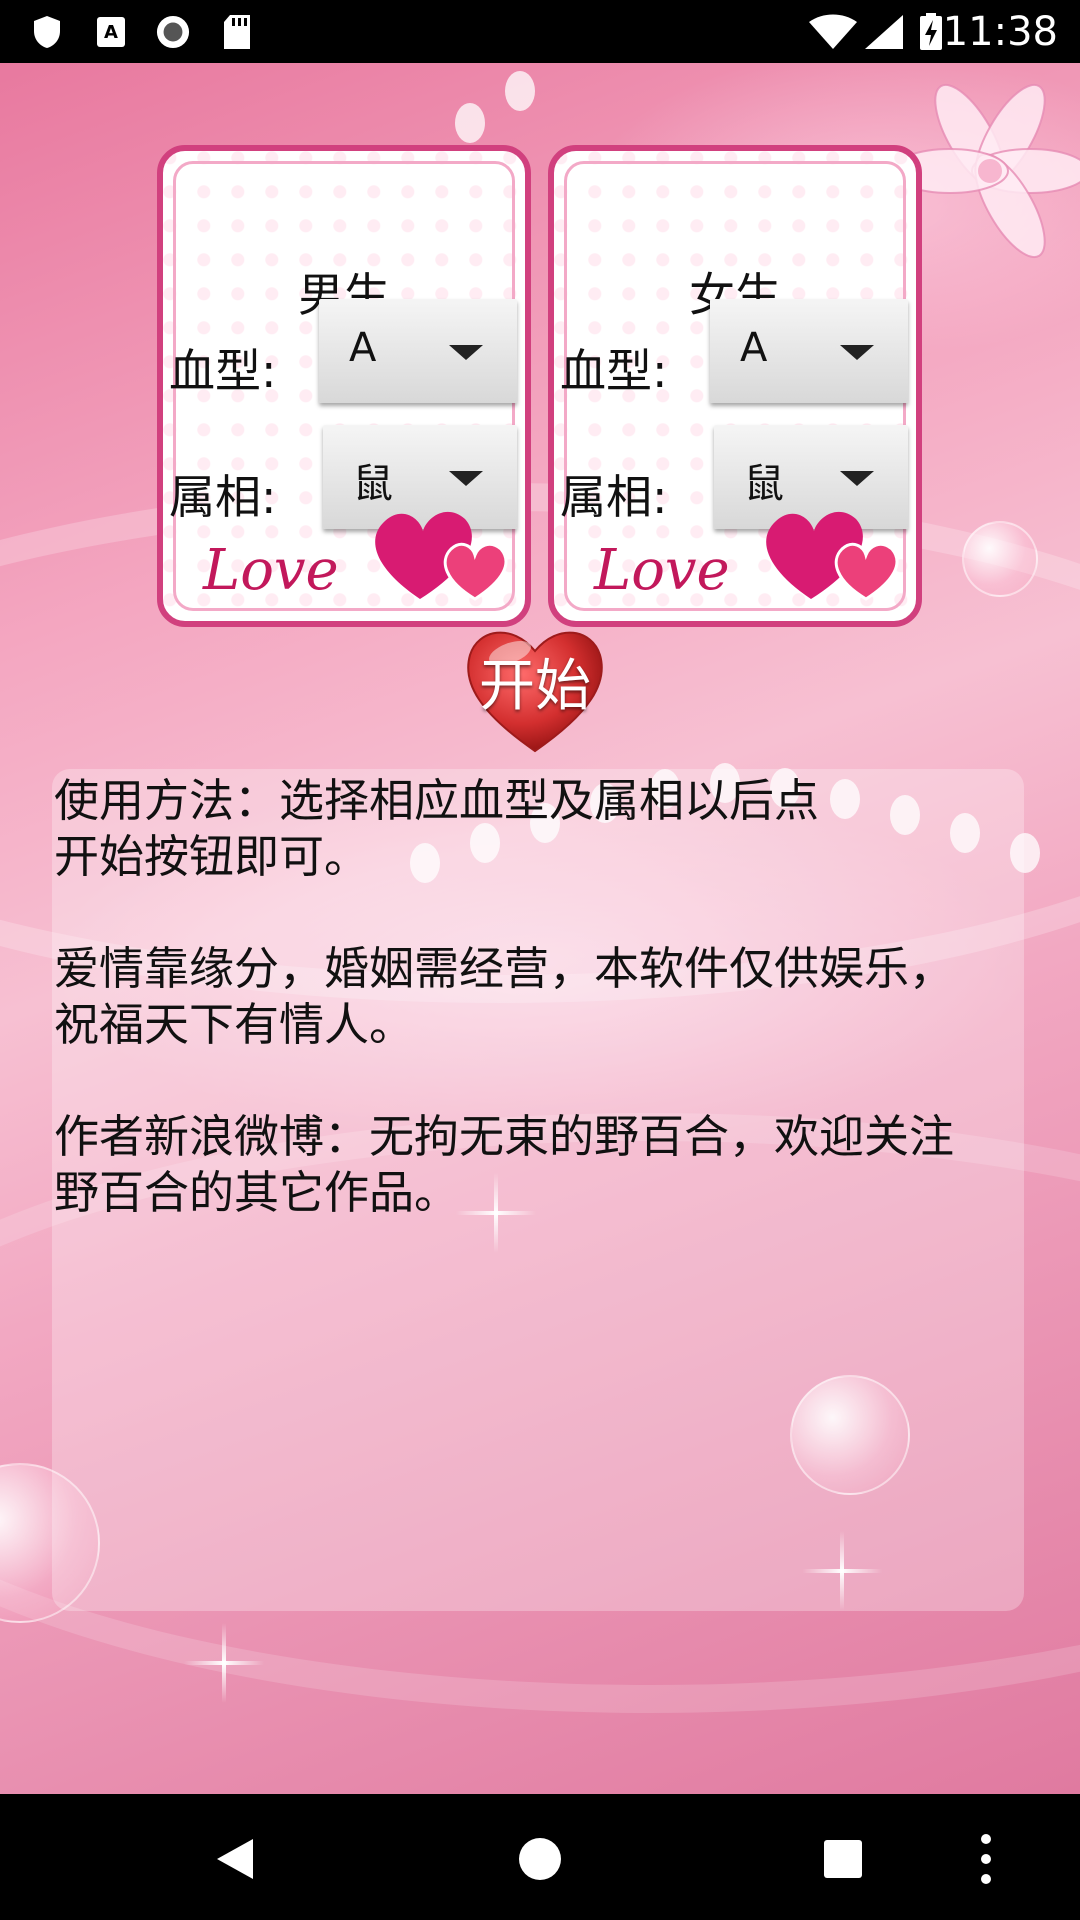 The width and height of the screenshot is (1080, 1920). I want to click on lily-flower-decoration, so click(990, 171).